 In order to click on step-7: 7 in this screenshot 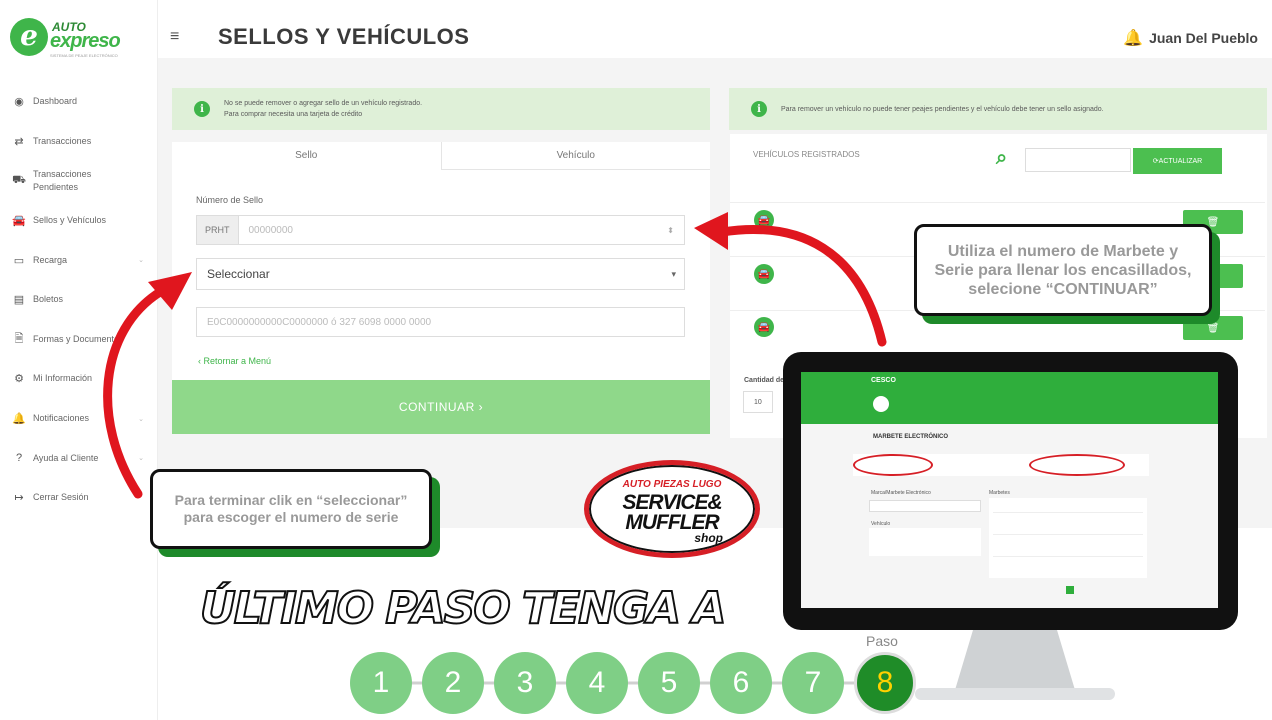, I will do `click(813, 683)`.